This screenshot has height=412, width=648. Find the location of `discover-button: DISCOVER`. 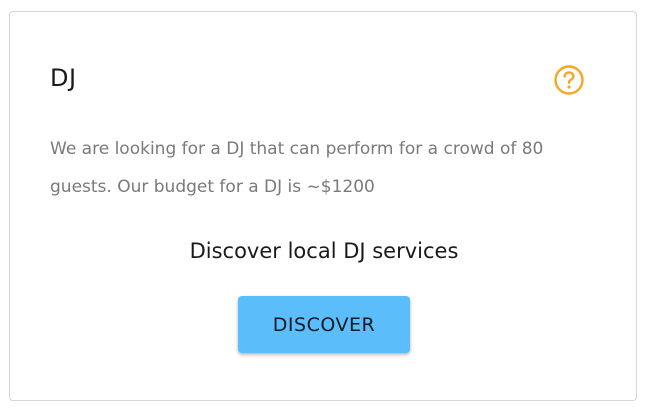

discover-button: DISCOVER is located at coordinates (324, 324).